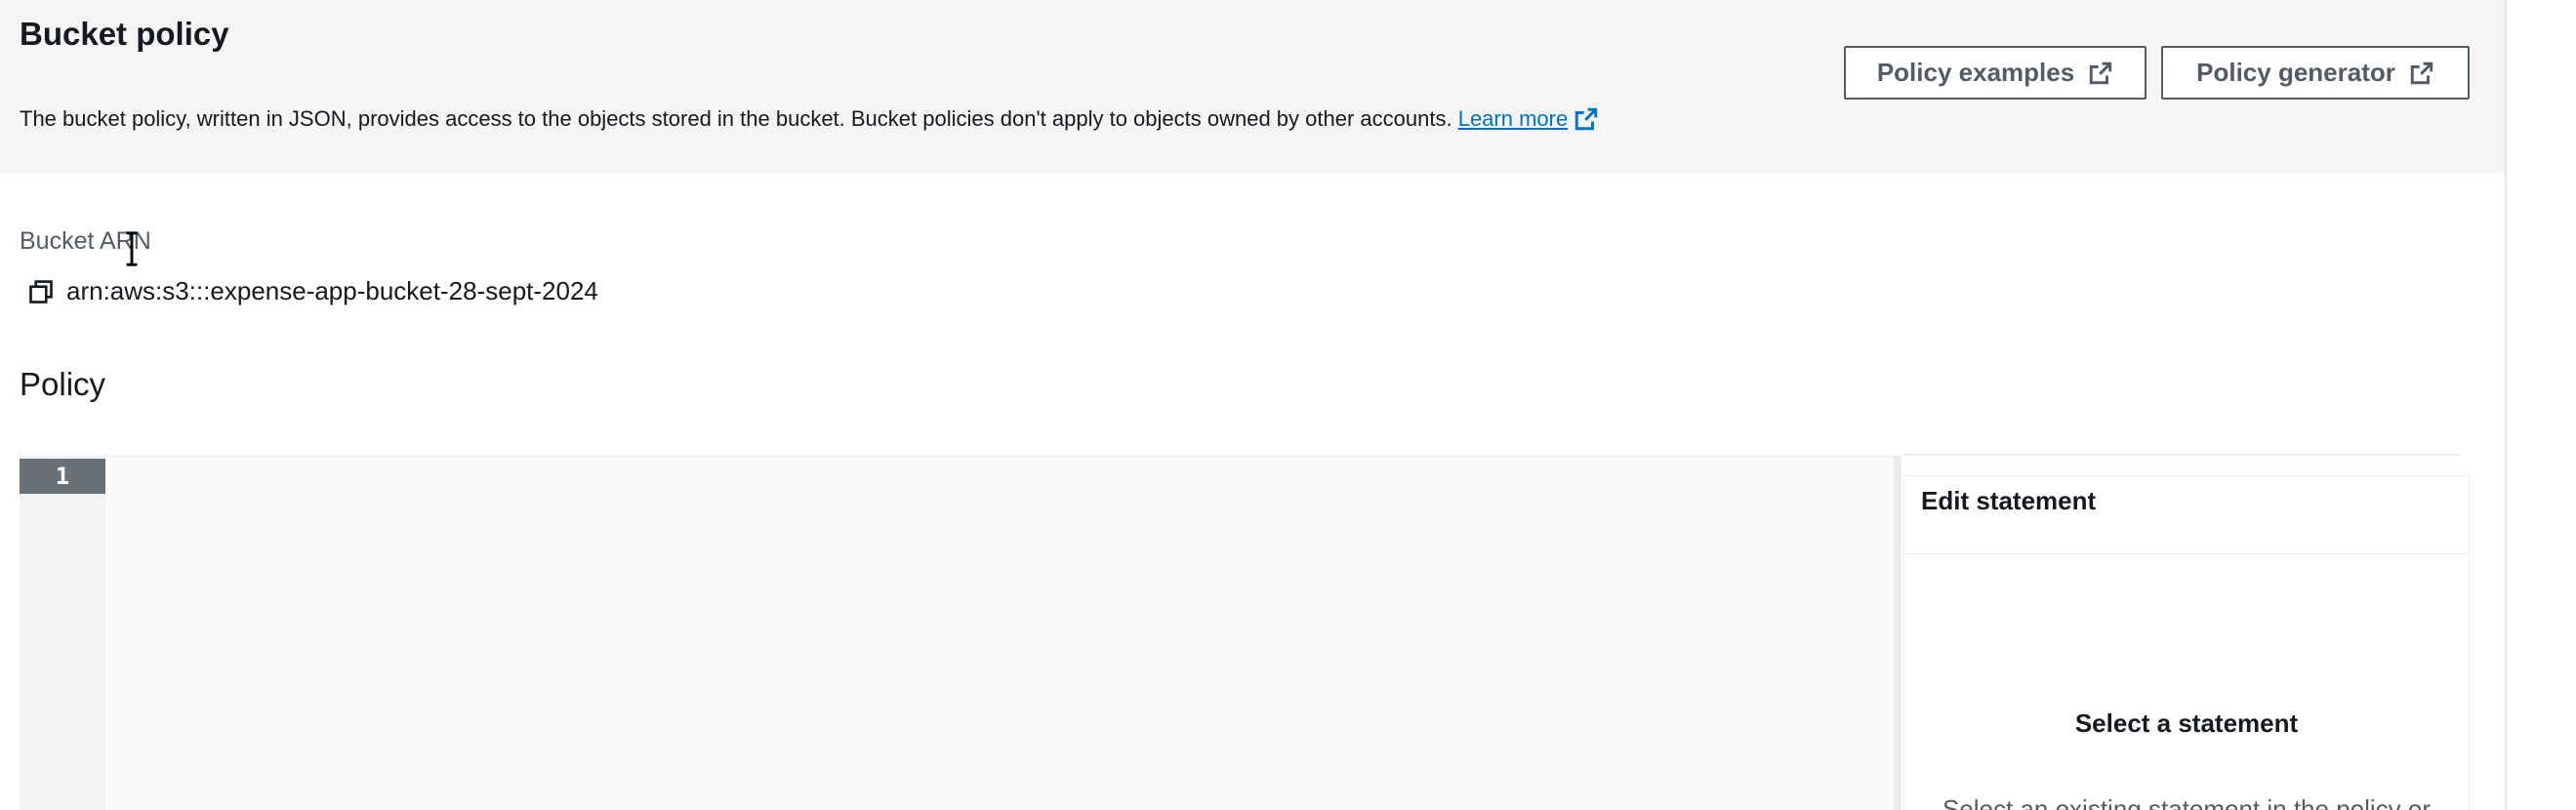  What do you see at coordinates (2009, 501) in the screenshot?
I see `edit-statement-title: Edit statement` at bounding box center [2009, 501].